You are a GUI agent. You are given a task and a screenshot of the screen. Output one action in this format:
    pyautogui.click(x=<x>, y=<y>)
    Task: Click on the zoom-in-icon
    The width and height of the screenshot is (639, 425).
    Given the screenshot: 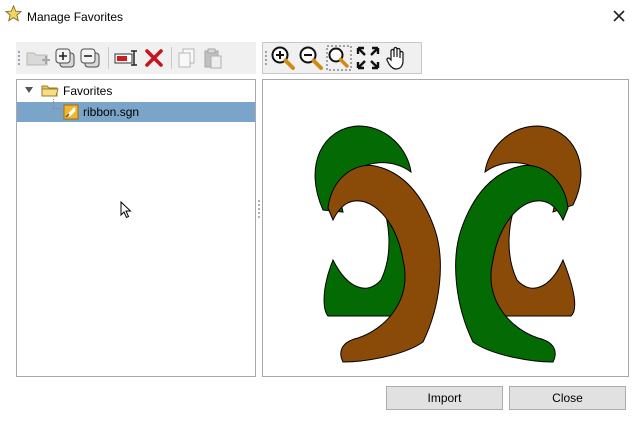 What is the action you would take?
    pyautogui.click(x=283, y=58)
    